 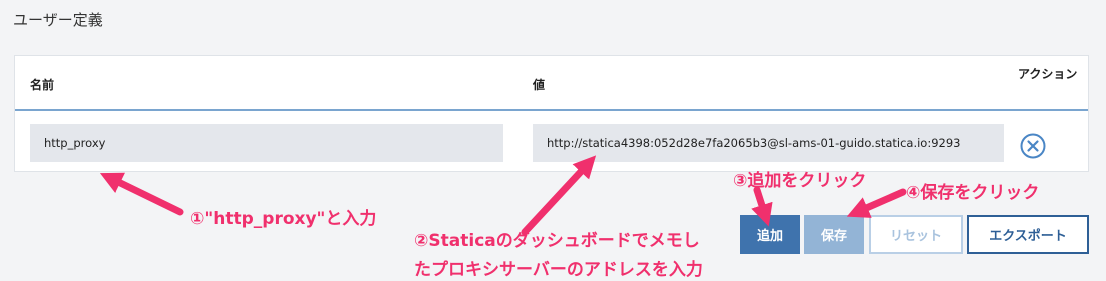 What do you see at coordinates (973, 193) in the screenshot?
I see `annotation-step-4: ④保存をクリック` at bounding box center [973, 193].